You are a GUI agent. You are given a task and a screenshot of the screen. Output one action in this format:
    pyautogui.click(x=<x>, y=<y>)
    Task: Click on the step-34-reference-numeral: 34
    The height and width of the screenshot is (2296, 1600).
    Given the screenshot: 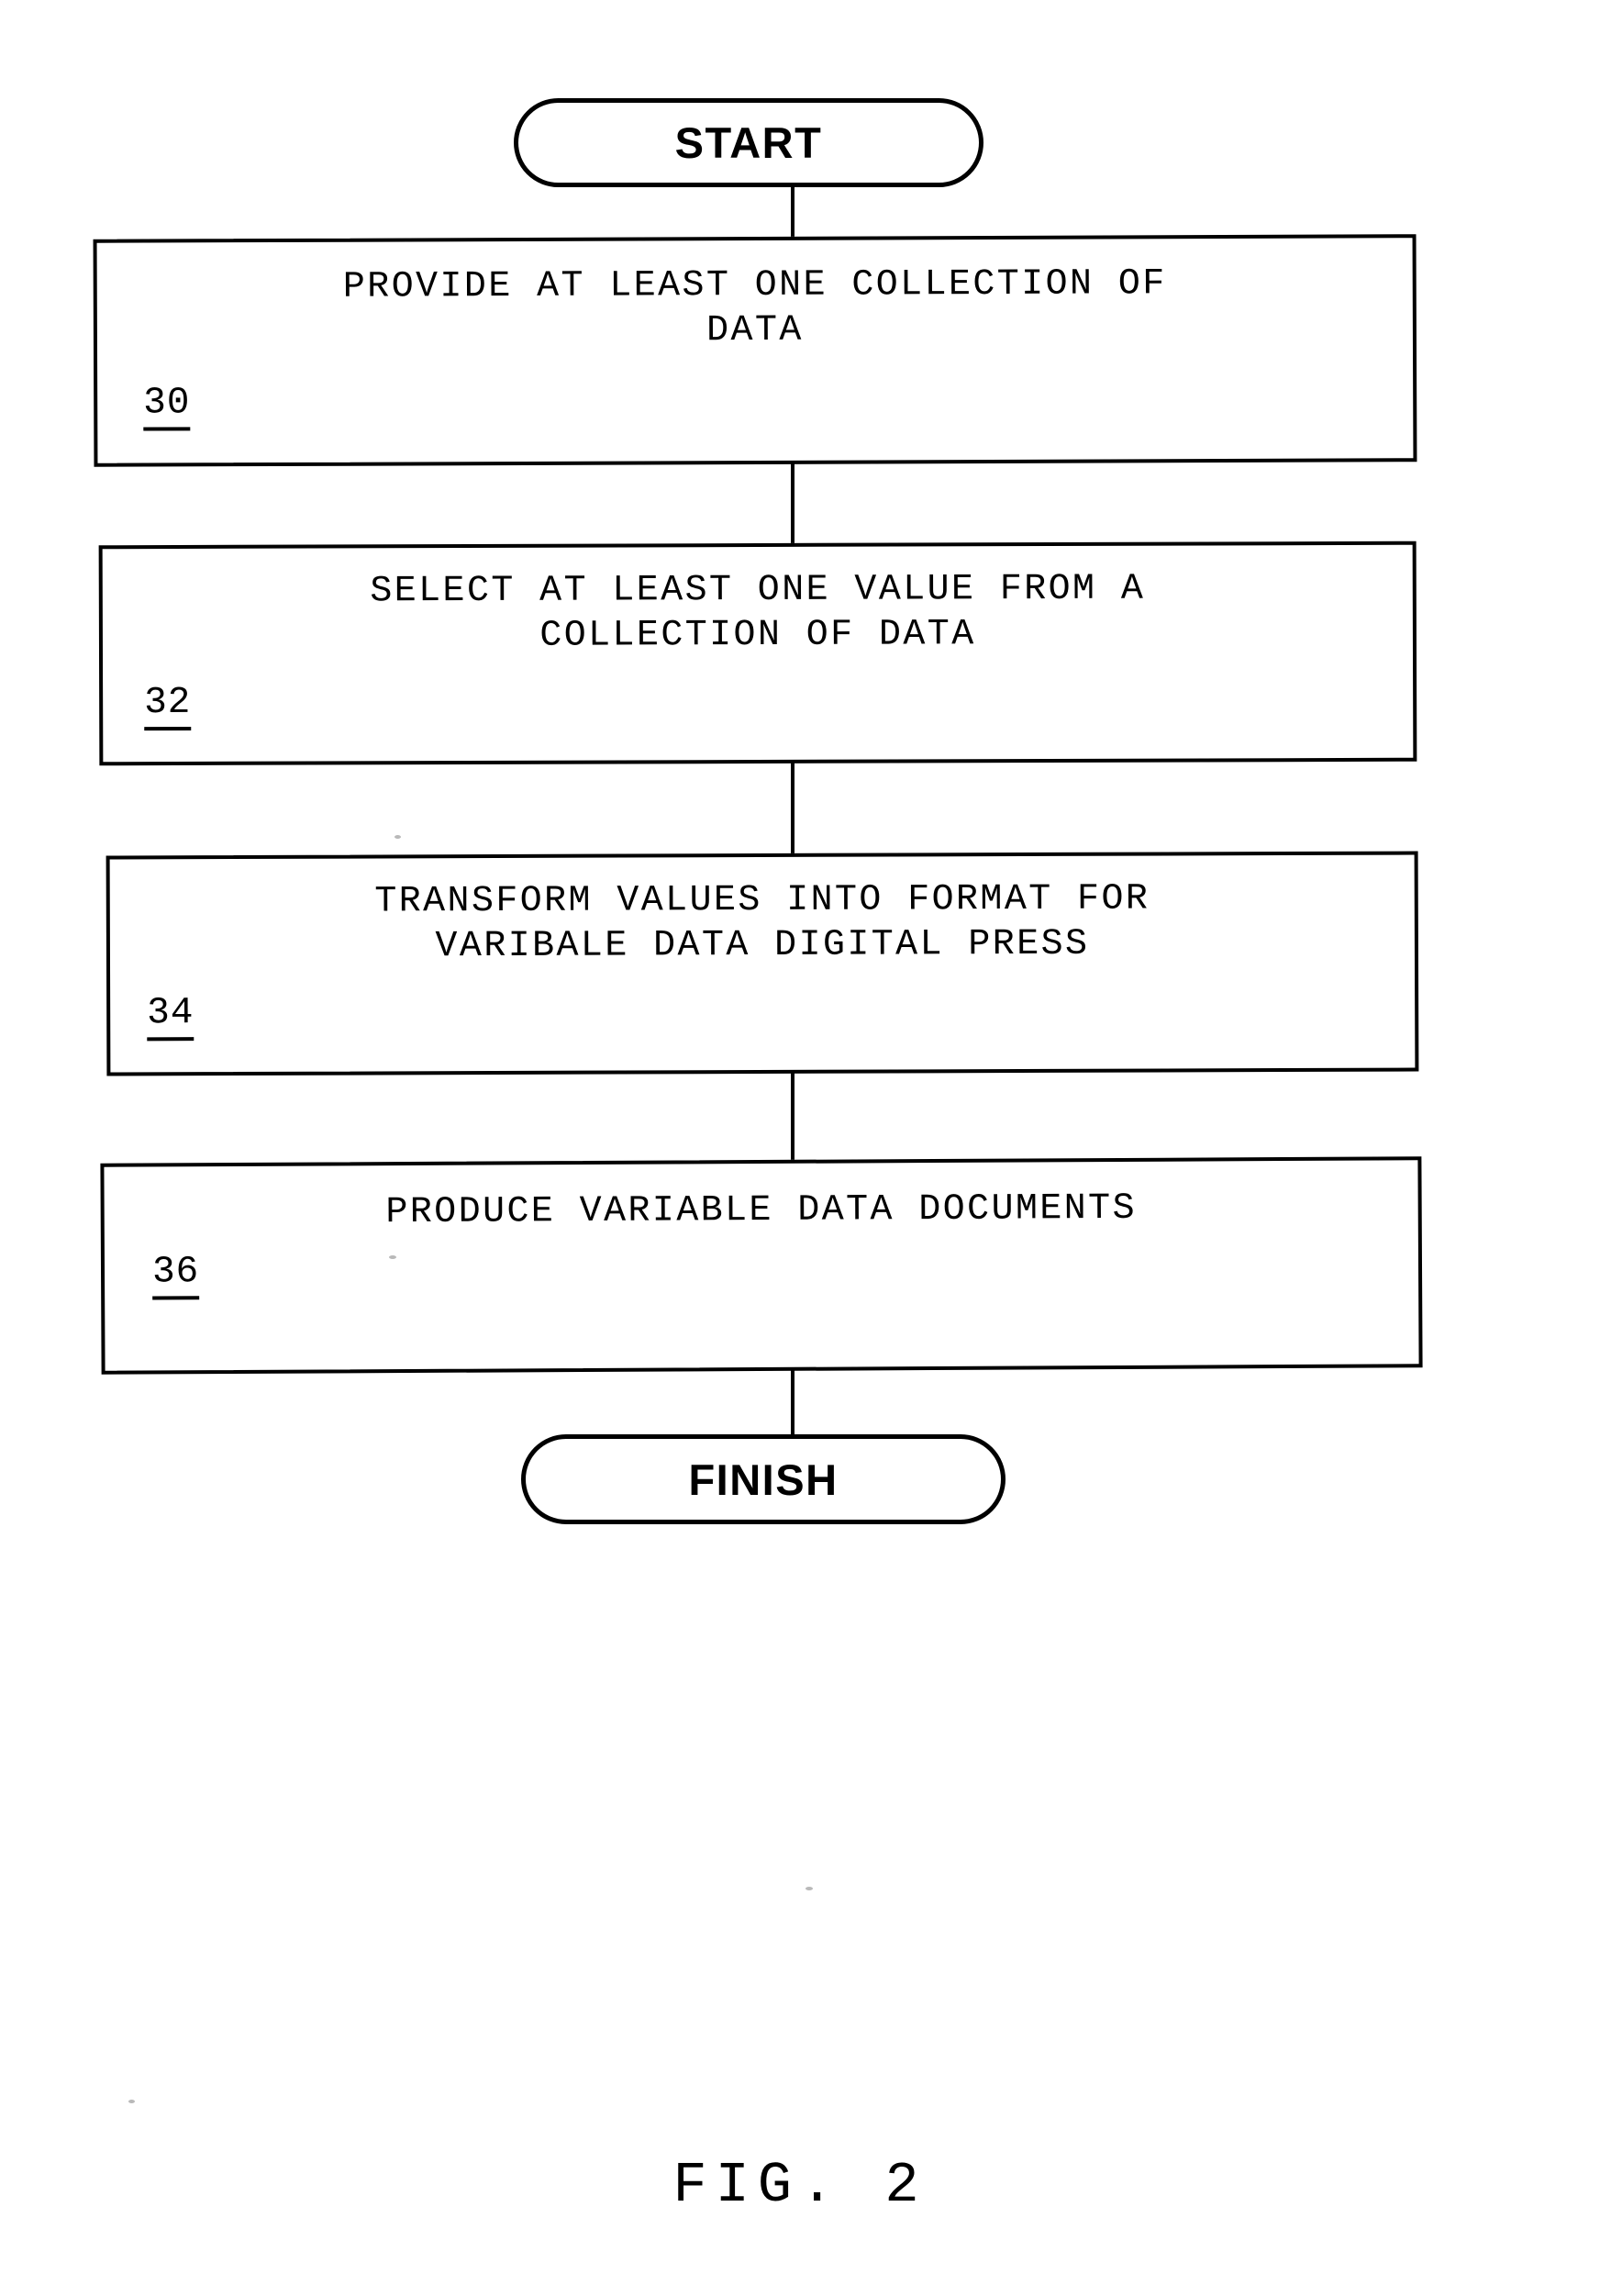 What is the action you would take?
    pyautogui.click(x=171, y=1017)
    